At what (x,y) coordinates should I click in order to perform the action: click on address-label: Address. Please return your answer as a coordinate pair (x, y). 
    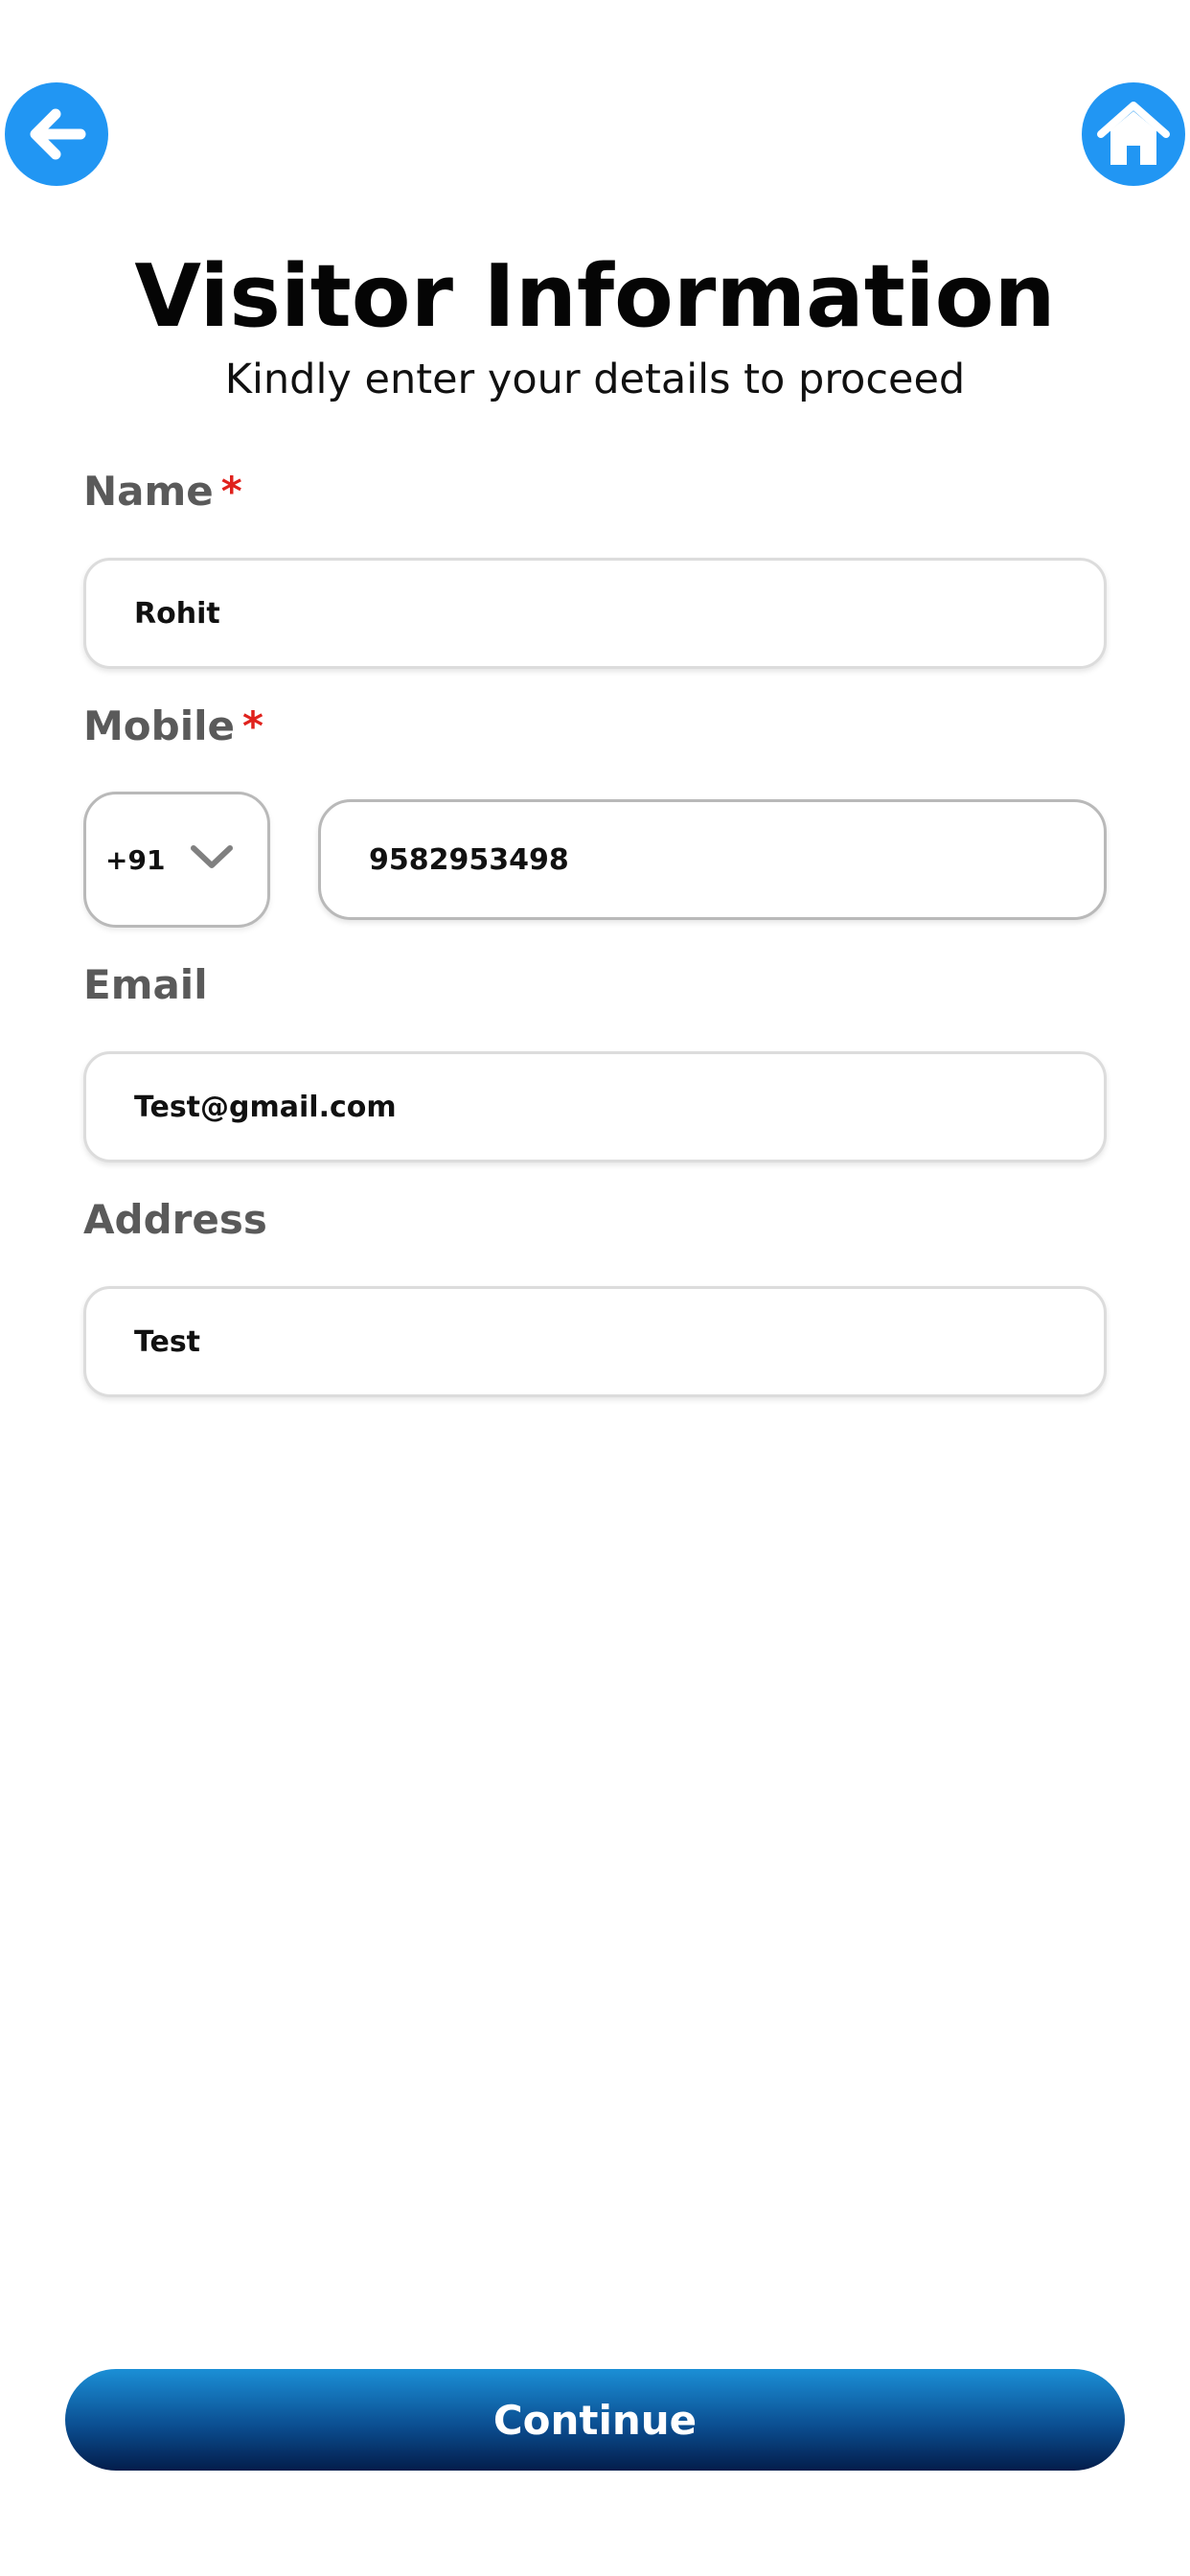
    Looking at the image, I should click on (175, 1220).